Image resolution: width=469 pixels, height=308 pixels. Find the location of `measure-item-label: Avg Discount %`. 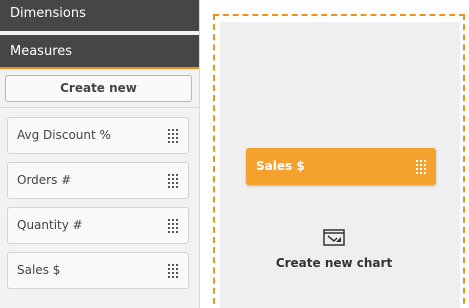

measure-item-label: Avg Discount % is located at coordinates (64, 135).